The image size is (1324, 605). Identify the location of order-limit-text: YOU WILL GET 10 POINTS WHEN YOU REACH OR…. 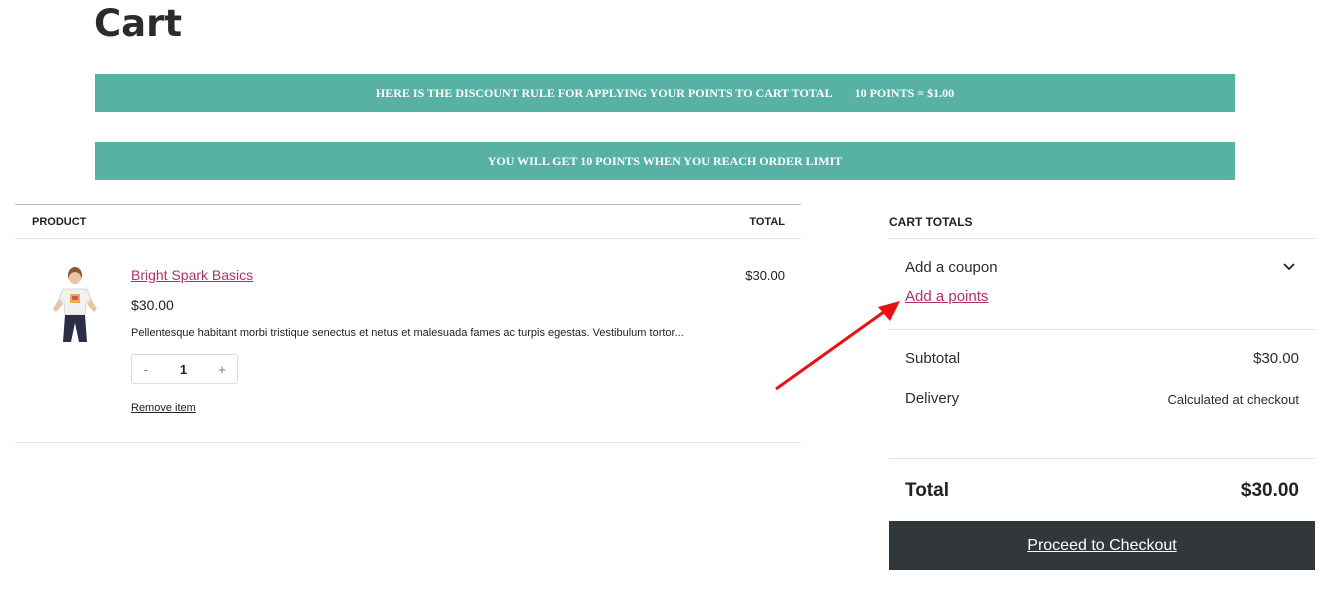
(665, 160).